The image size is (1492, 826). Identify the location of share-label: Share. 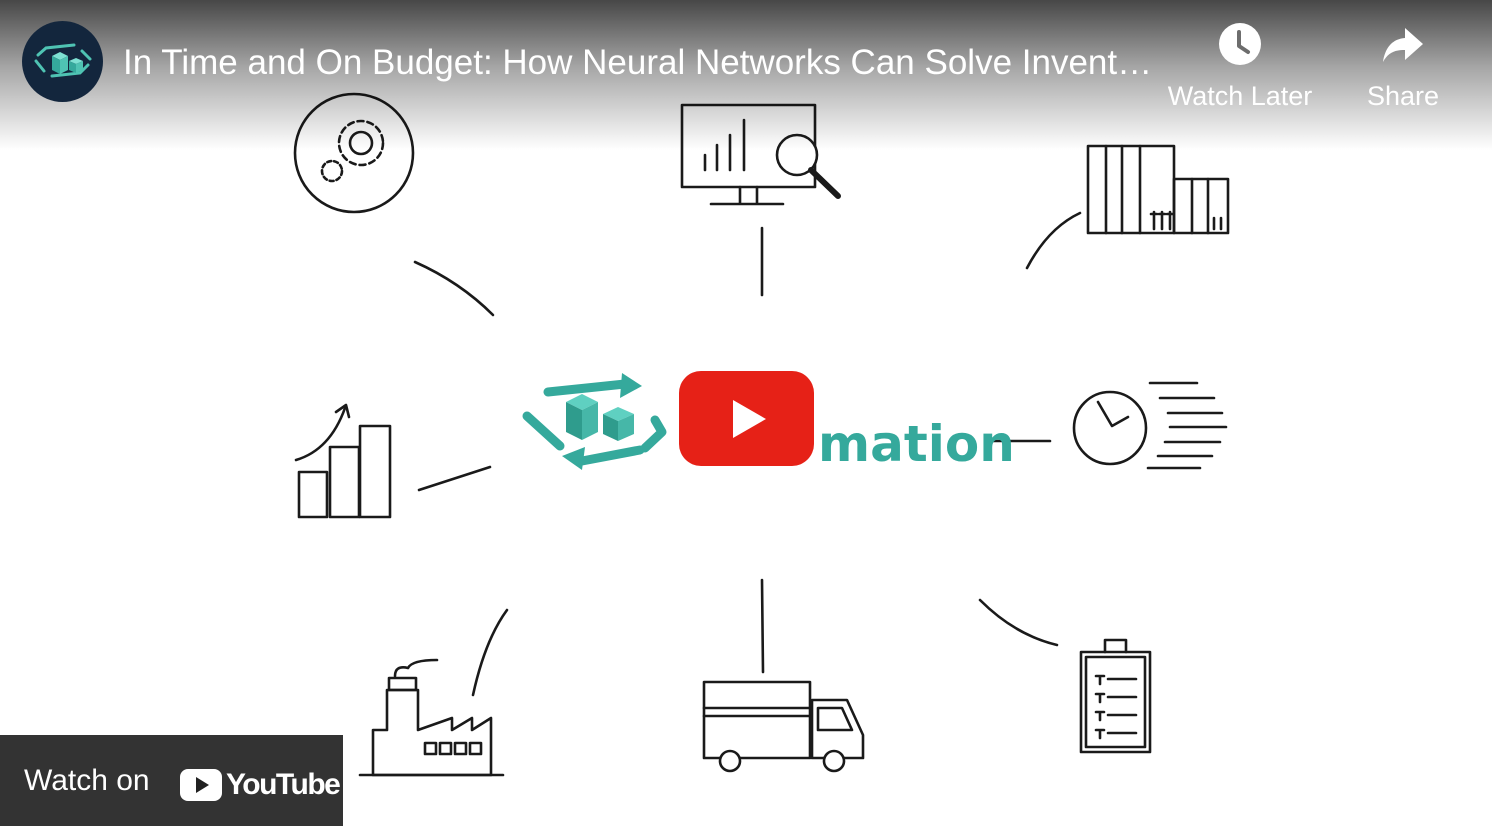
(1403, 96).